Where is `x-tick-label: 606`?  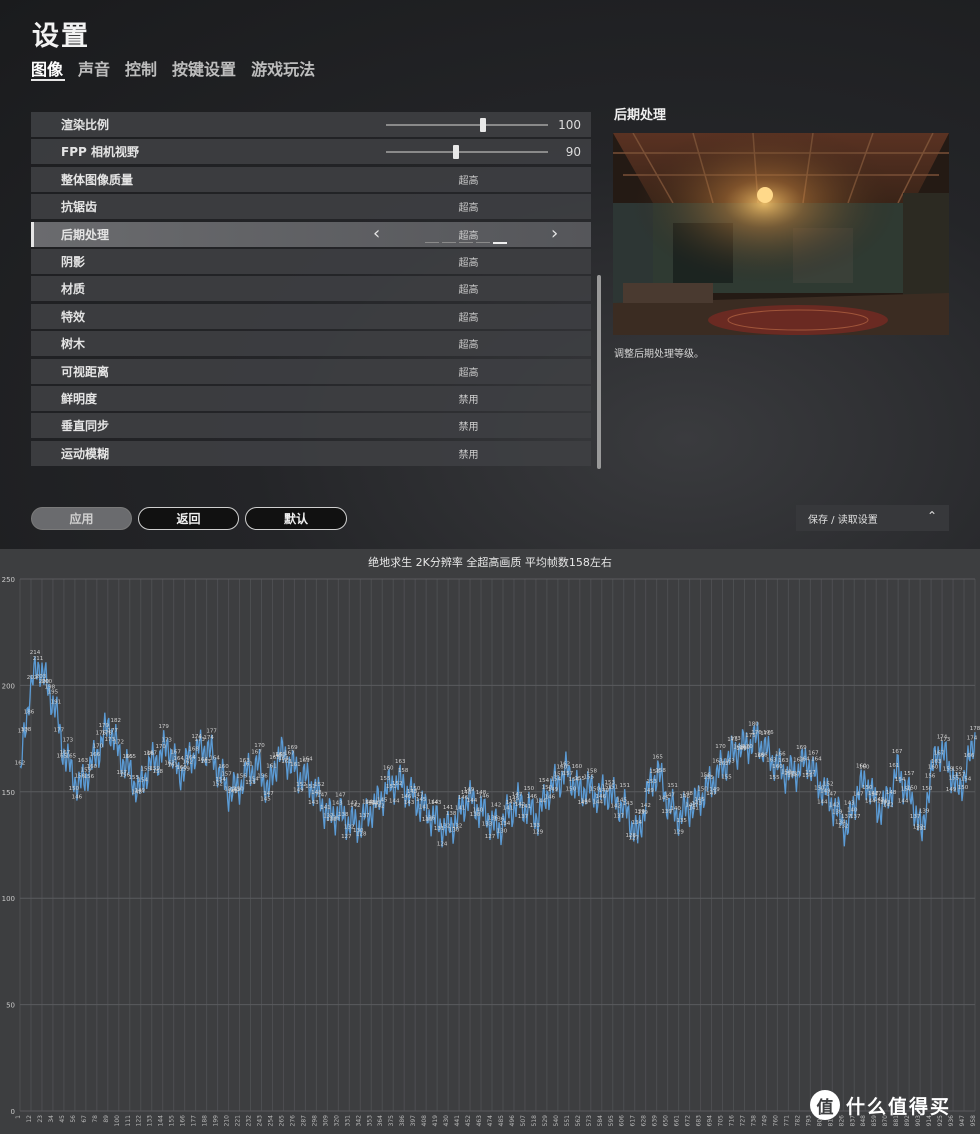
x-tick-label: 606 is located at coordinates (622, 1121).